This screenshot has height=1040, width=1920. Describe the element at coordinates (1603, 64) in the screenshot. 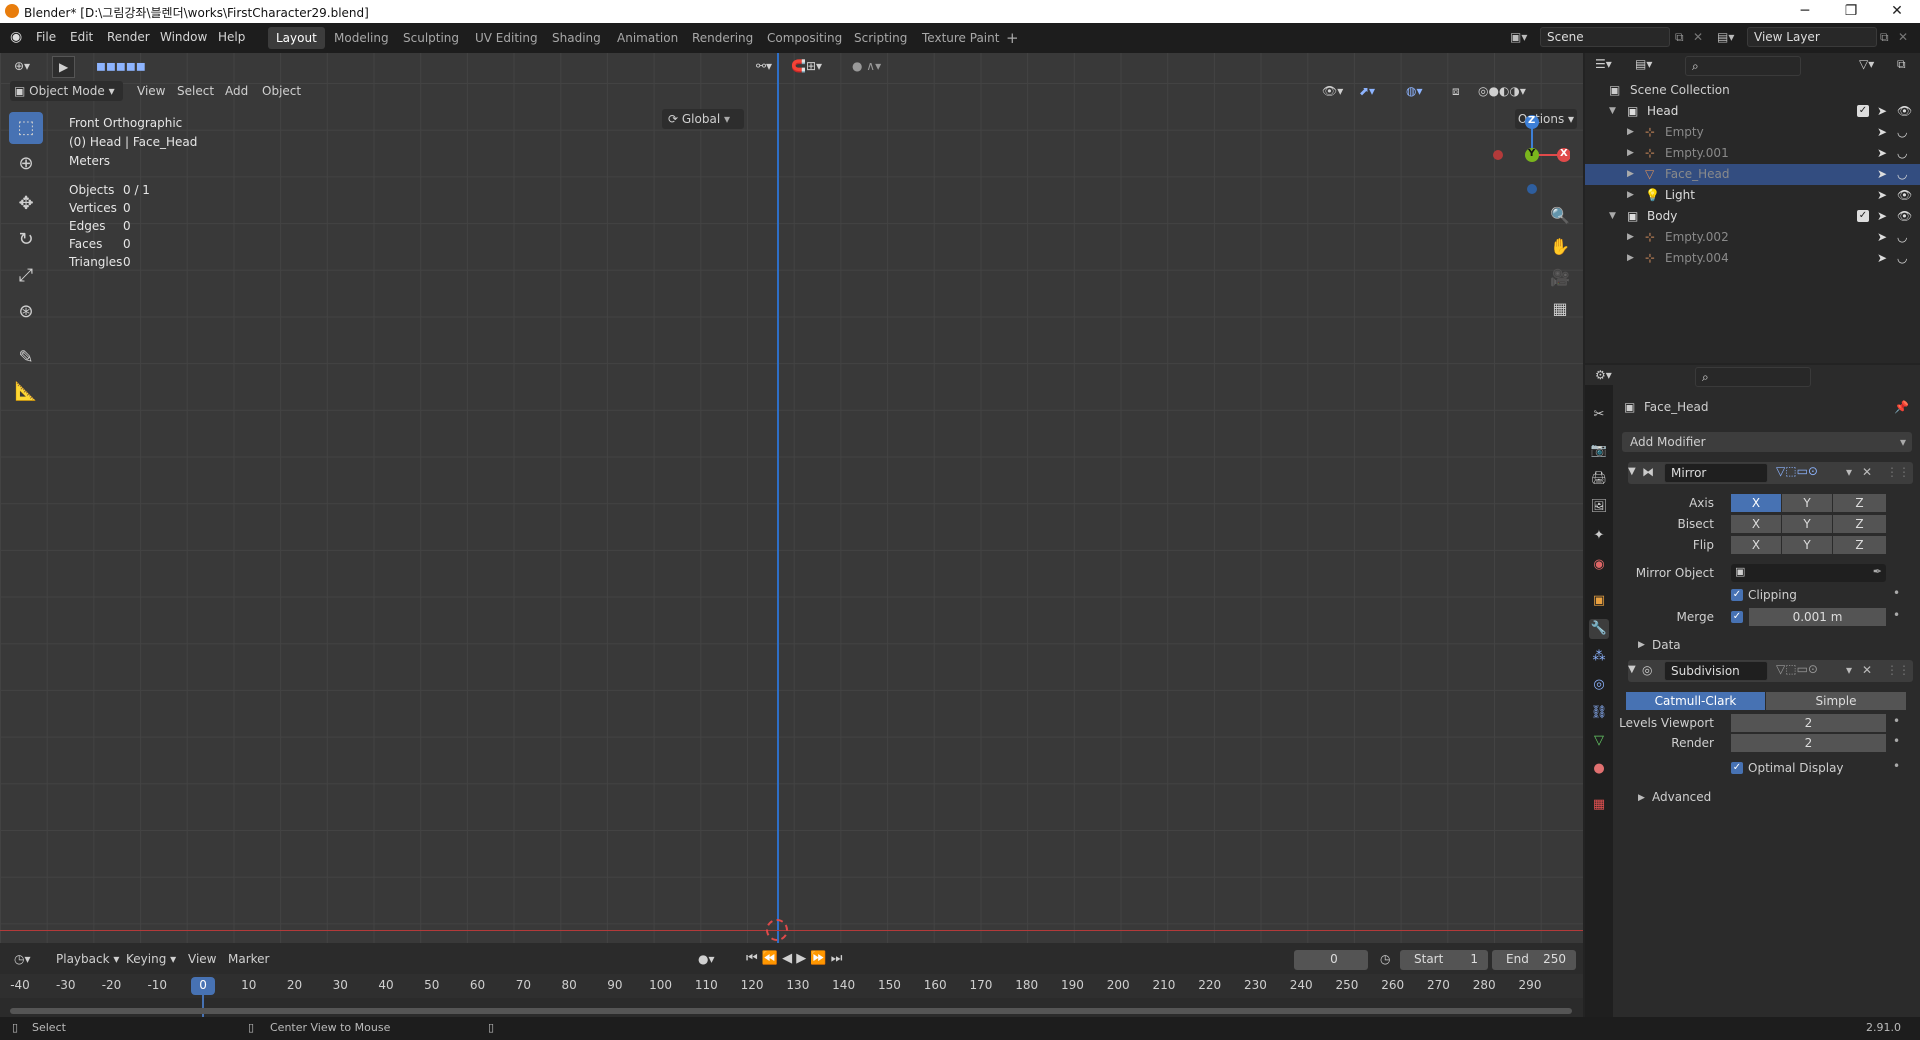

I see `outliner-editor-type-icon: ☰▾` at that location.